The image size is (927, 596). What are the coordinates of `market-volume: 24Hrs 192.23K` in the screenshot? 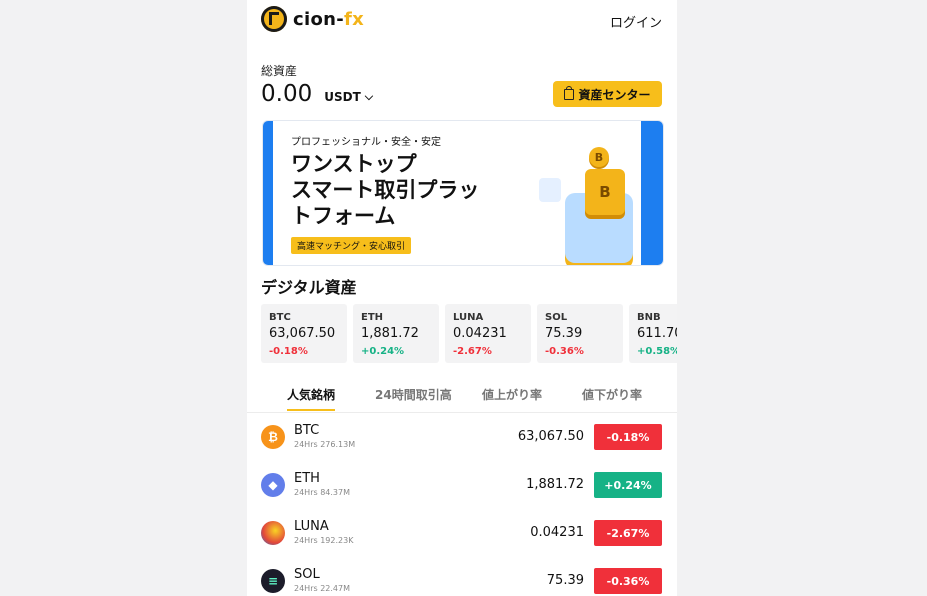 It's located at (324, 540).